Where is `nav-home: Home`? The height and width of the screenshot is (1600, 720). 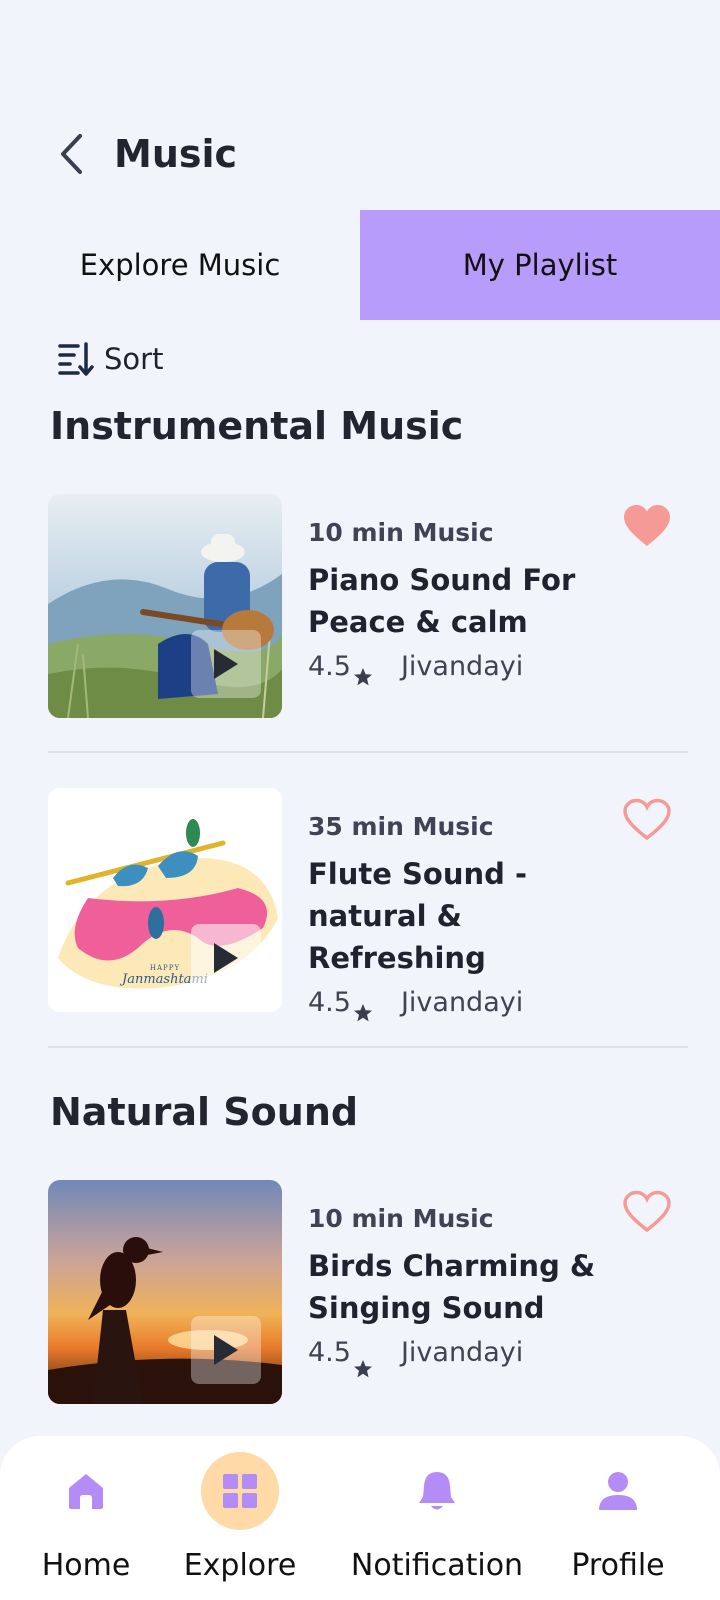 nav-home: Home is located at coordinates (86, 1518).